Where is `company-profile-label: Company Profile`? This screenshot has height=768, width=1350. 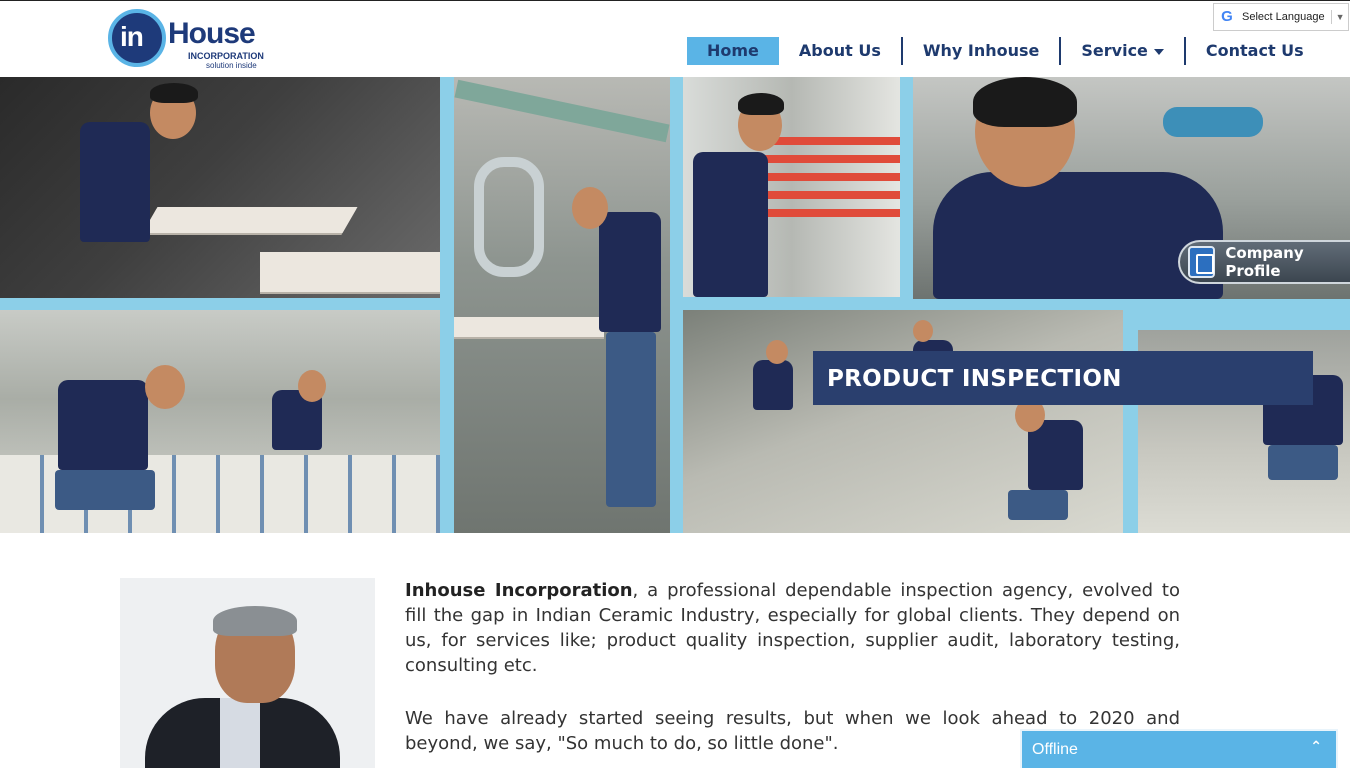
company-profile-label: Company Profile is located at coordinates (1264, 262).